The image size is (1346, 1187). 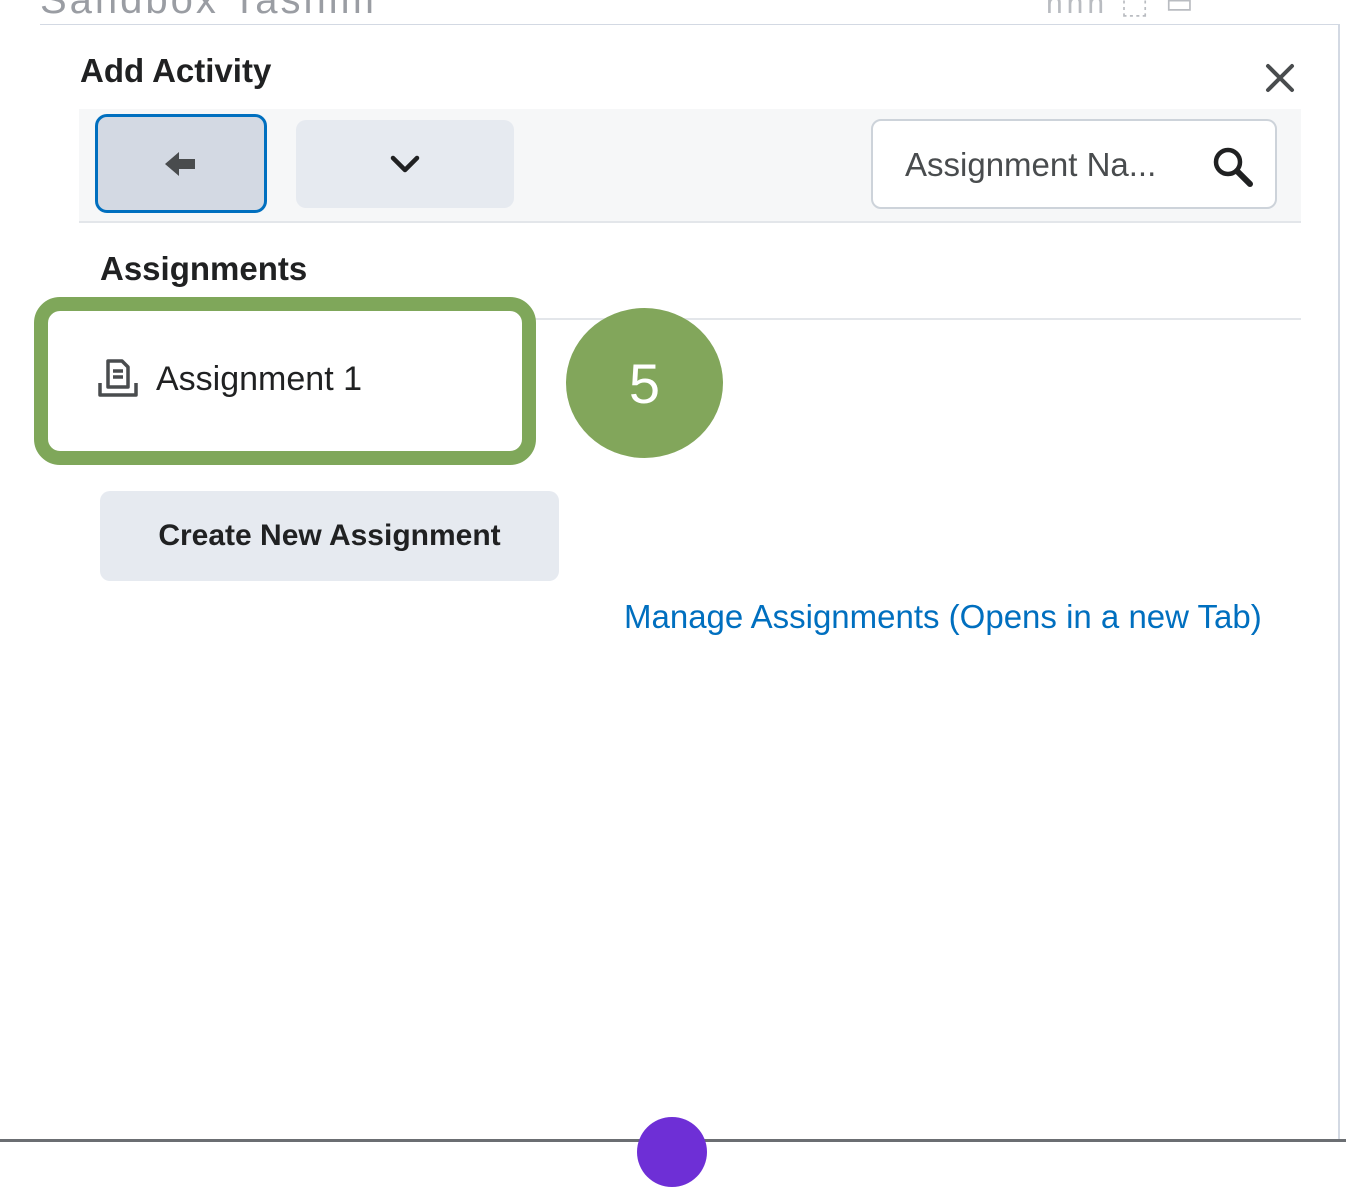 I want to click on assignments-heading: Assignments, so click(x=204, y=268).